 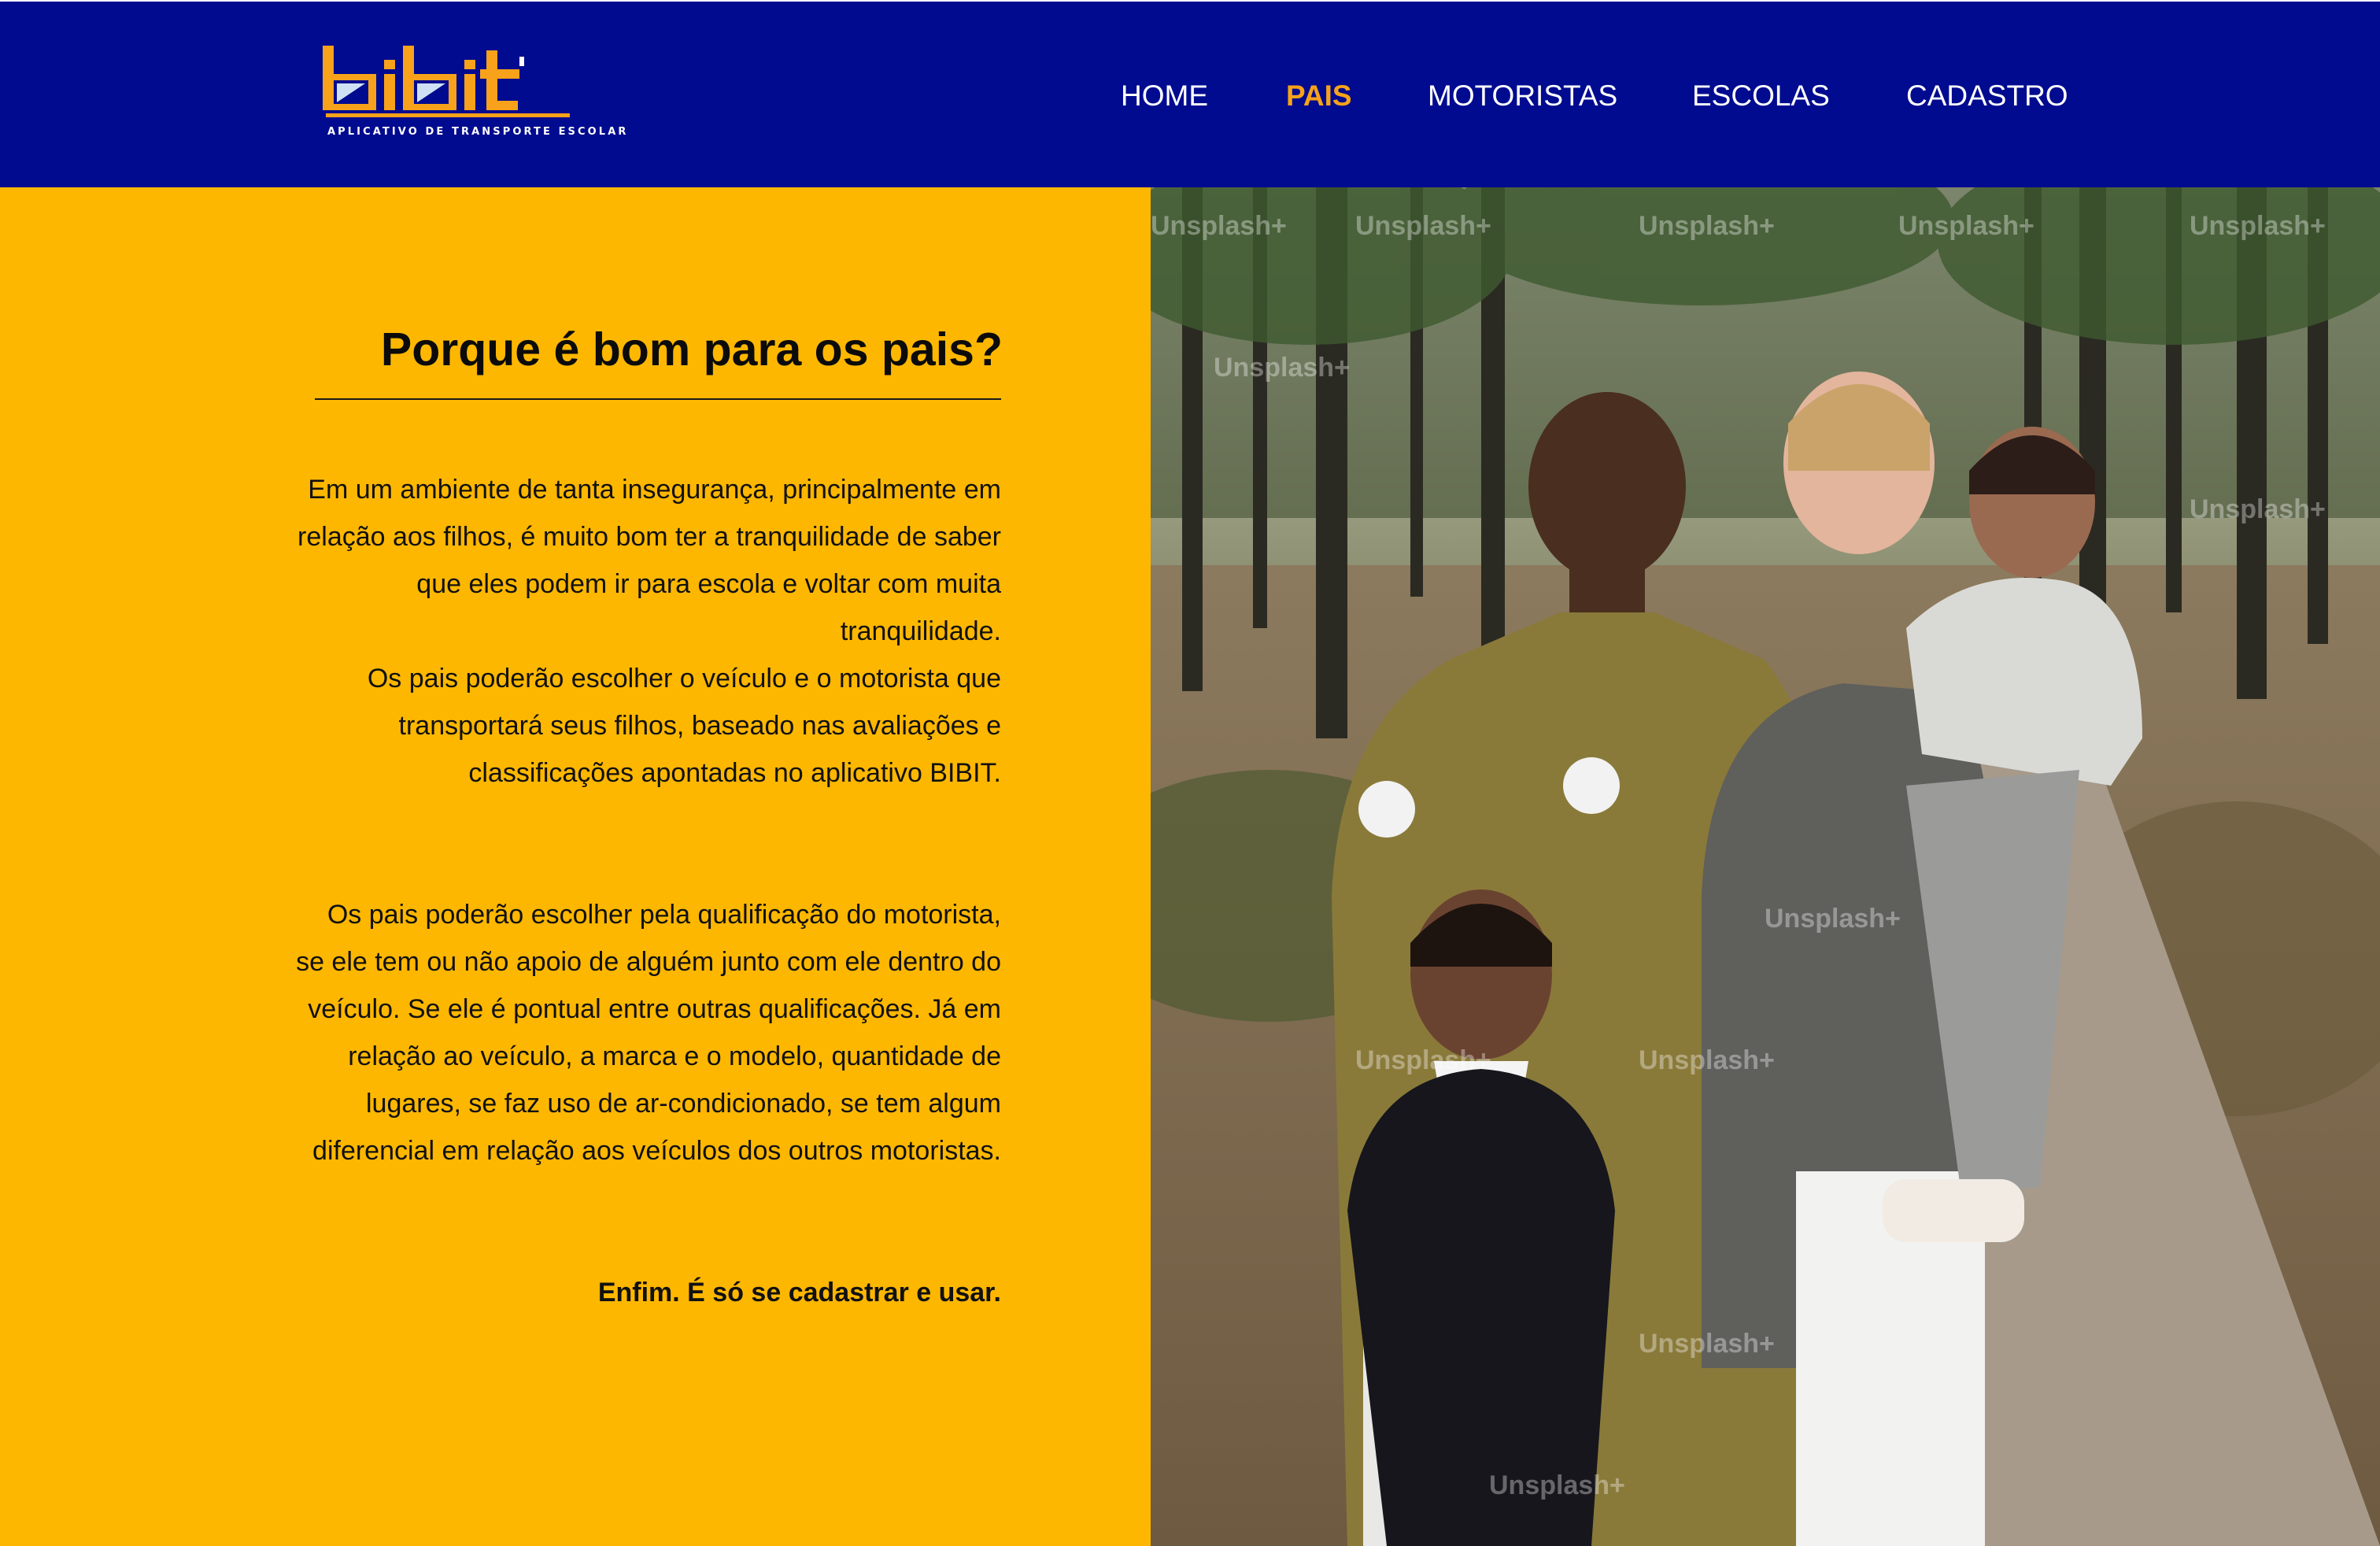 I want to click on watermark-6: Unsplash+, so click(x=1282, y=368).